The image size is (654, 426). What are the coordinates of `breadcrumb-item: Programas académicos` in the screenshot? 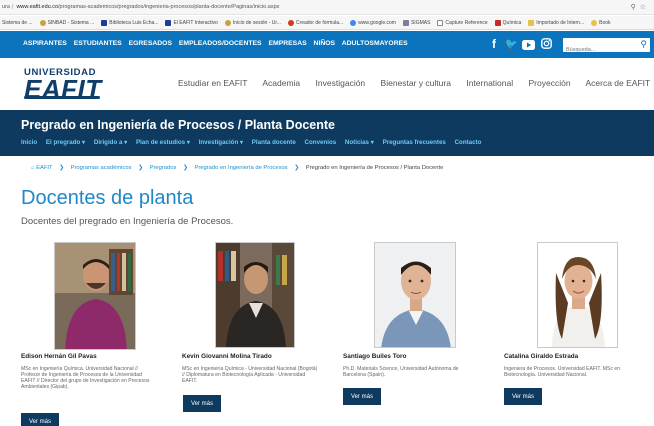 It's located at (101, 168).